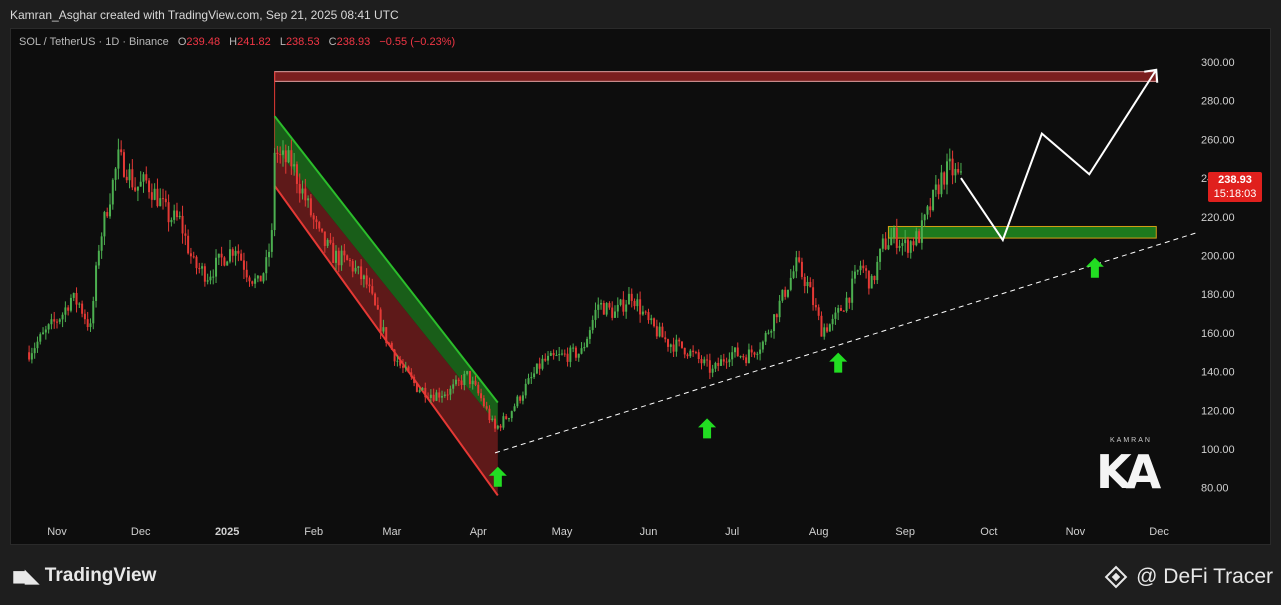  Describe the element at coordinates (1218, 63) in the screenshot. I see `y-tick-label: 300.00` at that location.